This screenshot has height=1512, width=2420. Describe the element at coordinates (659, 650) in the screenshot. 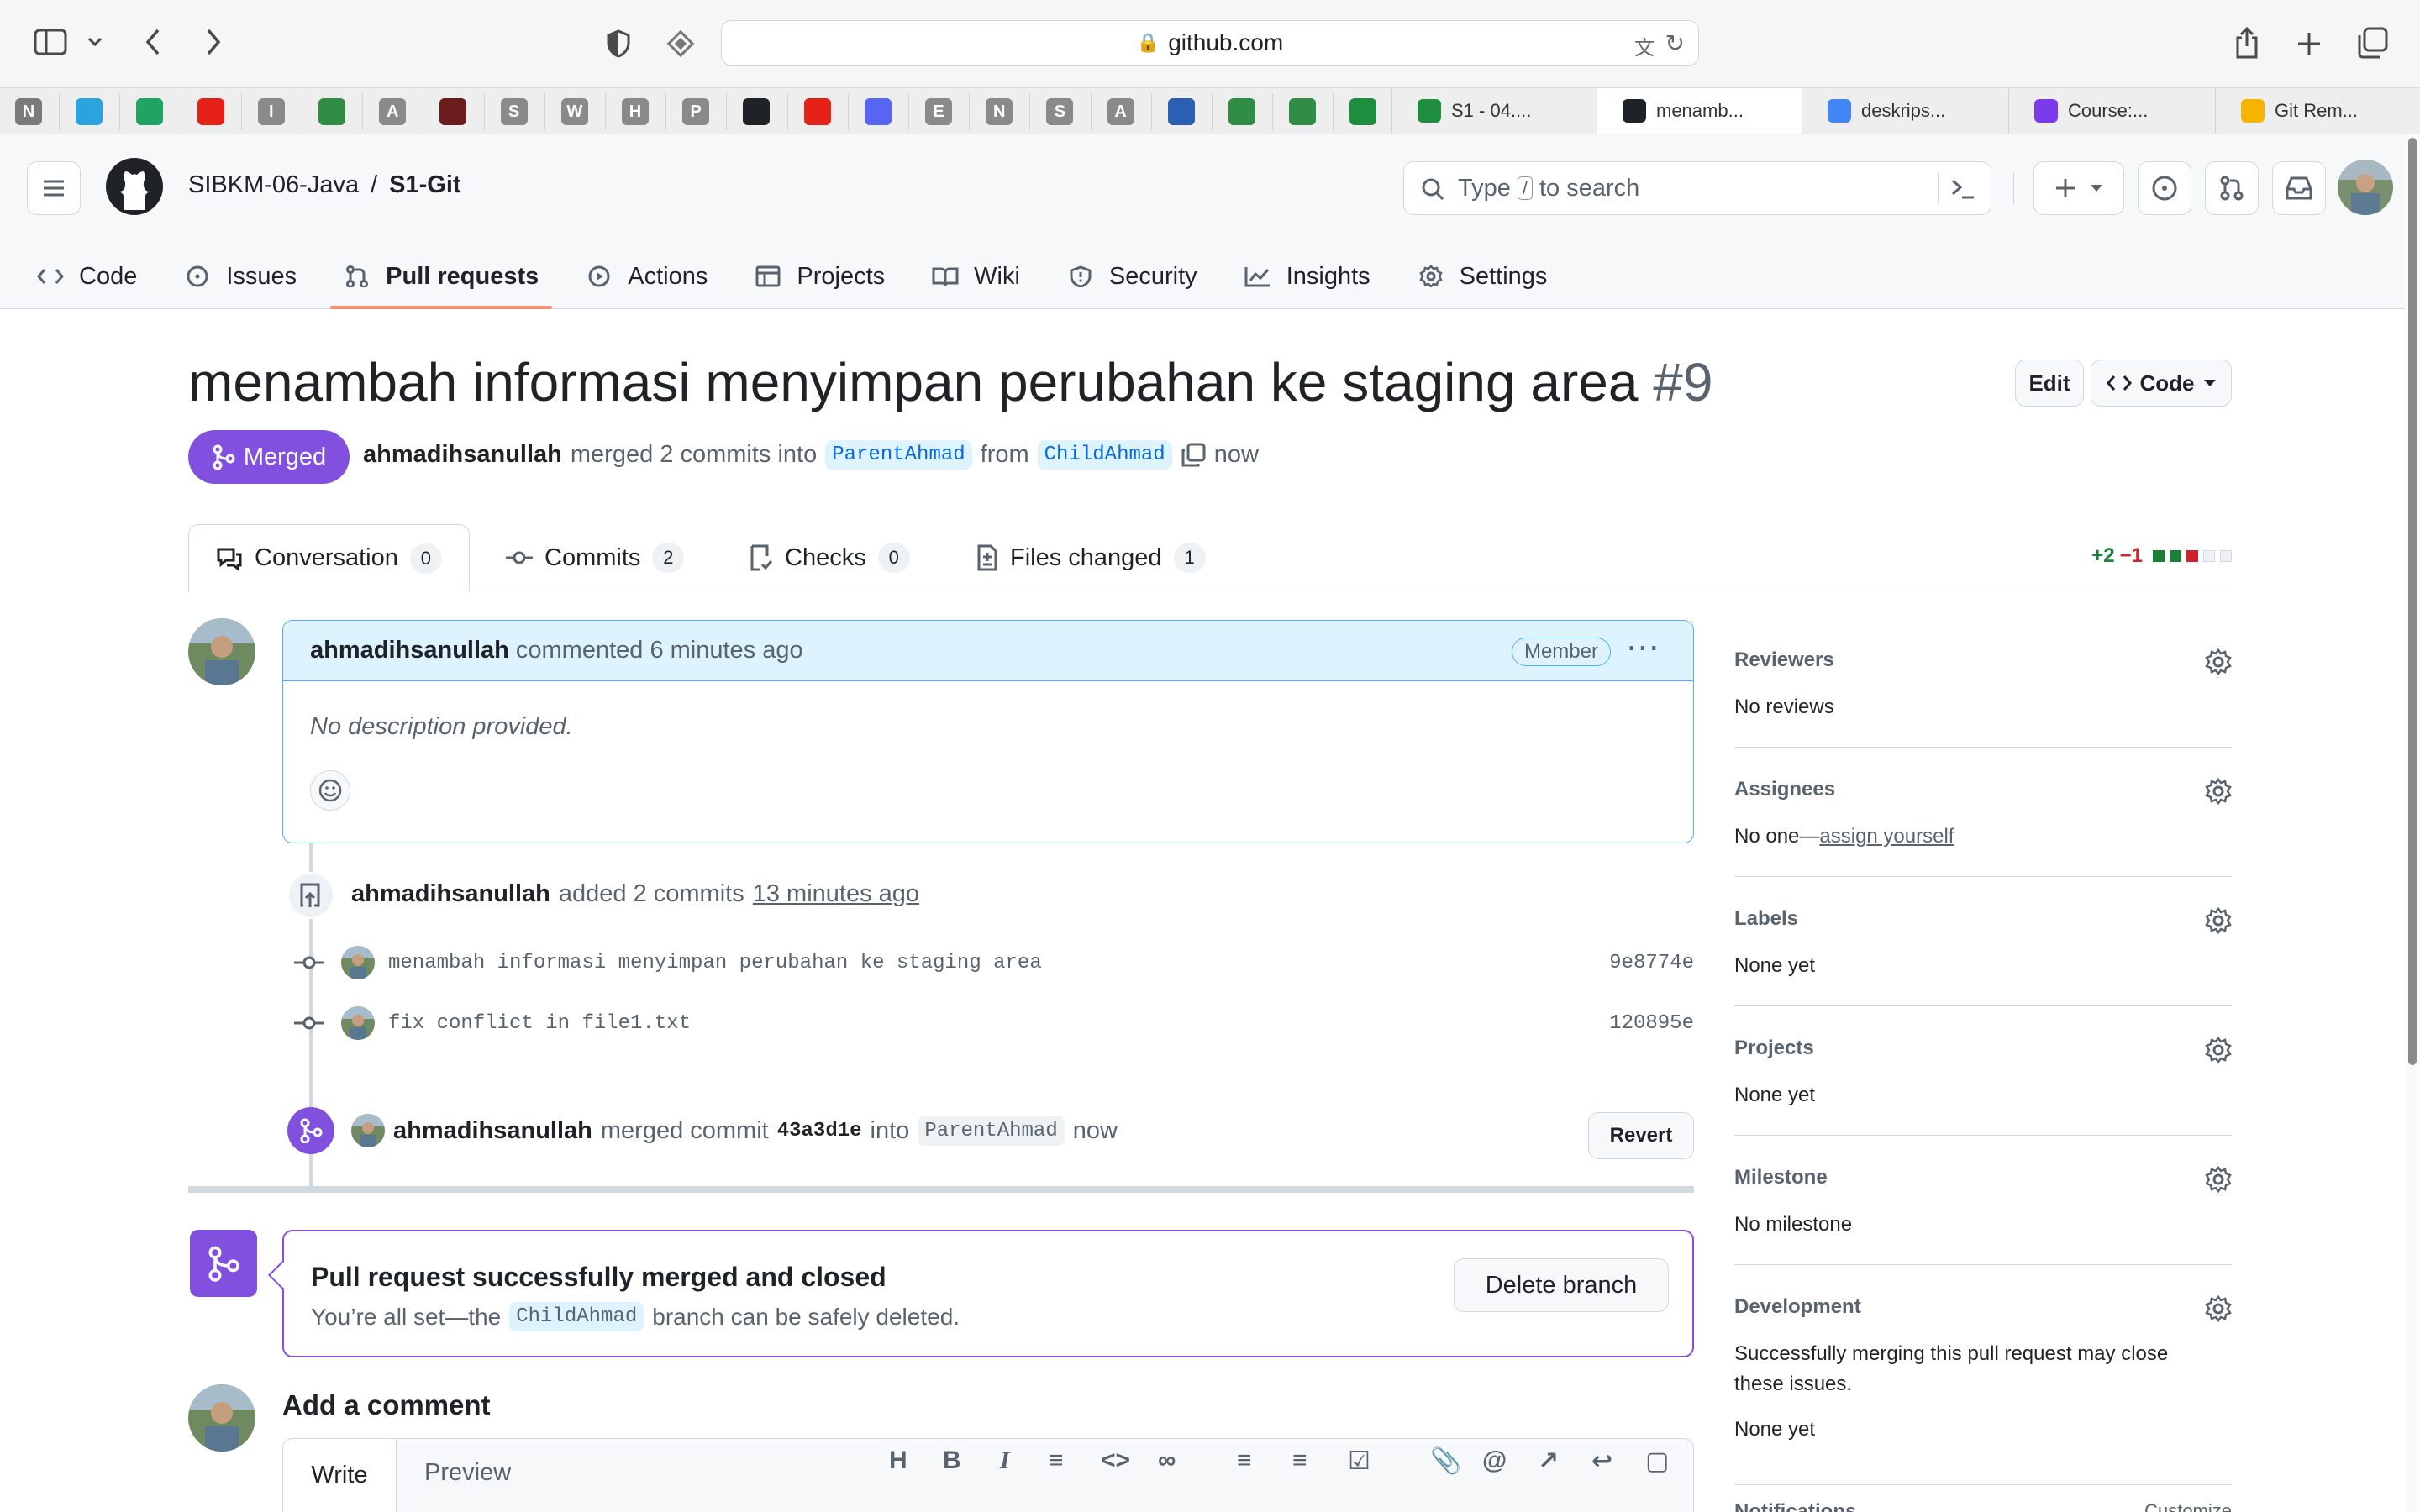

I see `comment-action: commented 6 minutes ago` at that location.